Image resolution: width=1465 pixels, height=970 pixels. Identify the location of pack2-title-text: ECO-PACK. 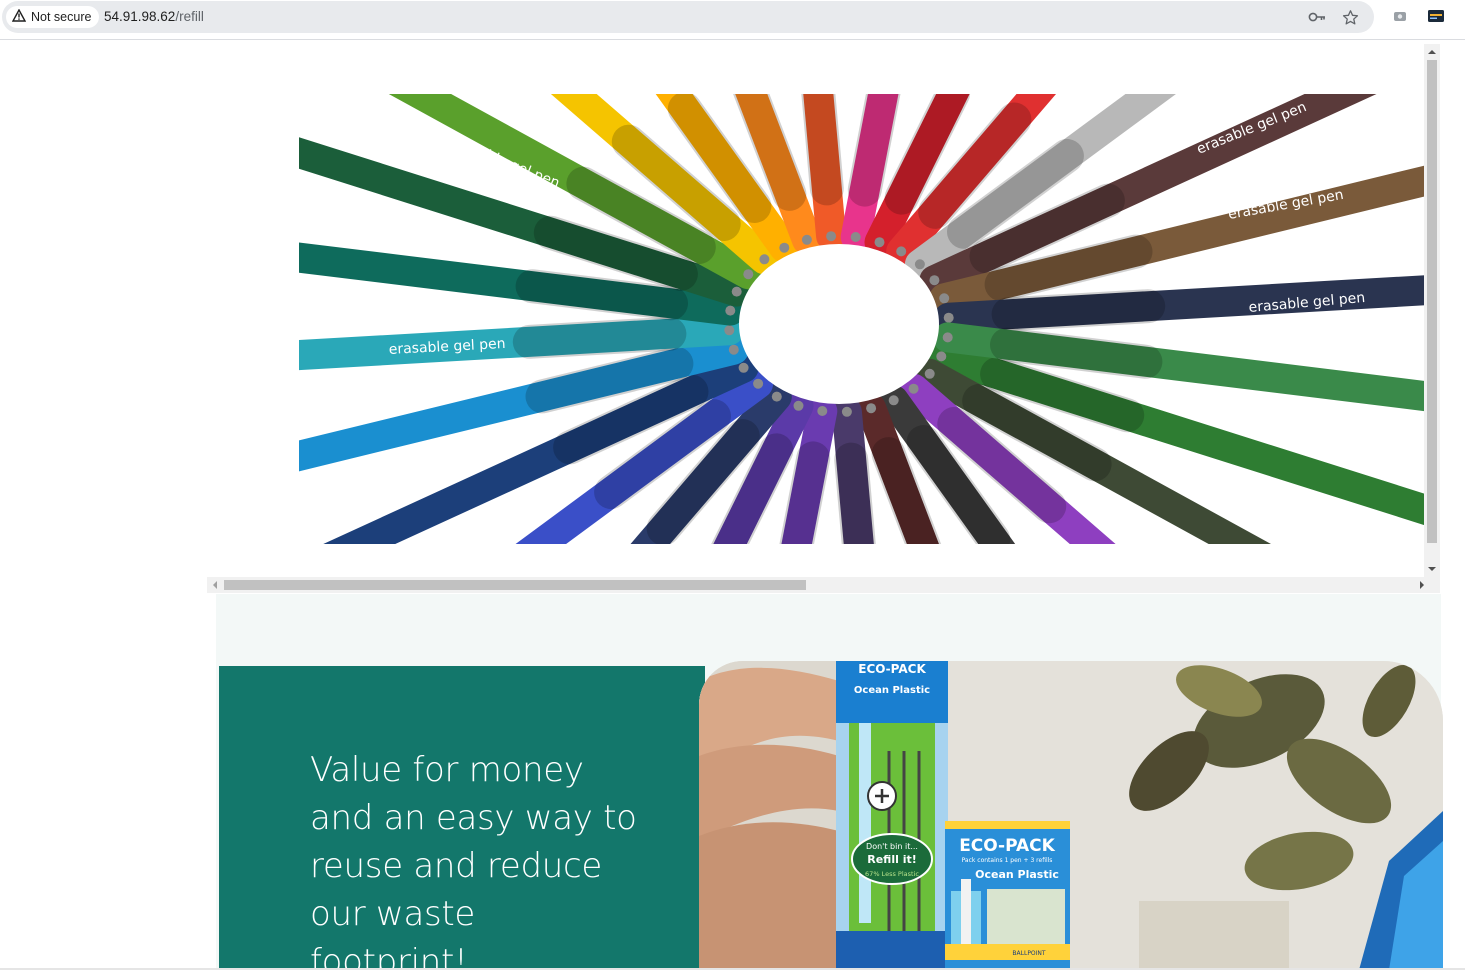
(1007, 846).